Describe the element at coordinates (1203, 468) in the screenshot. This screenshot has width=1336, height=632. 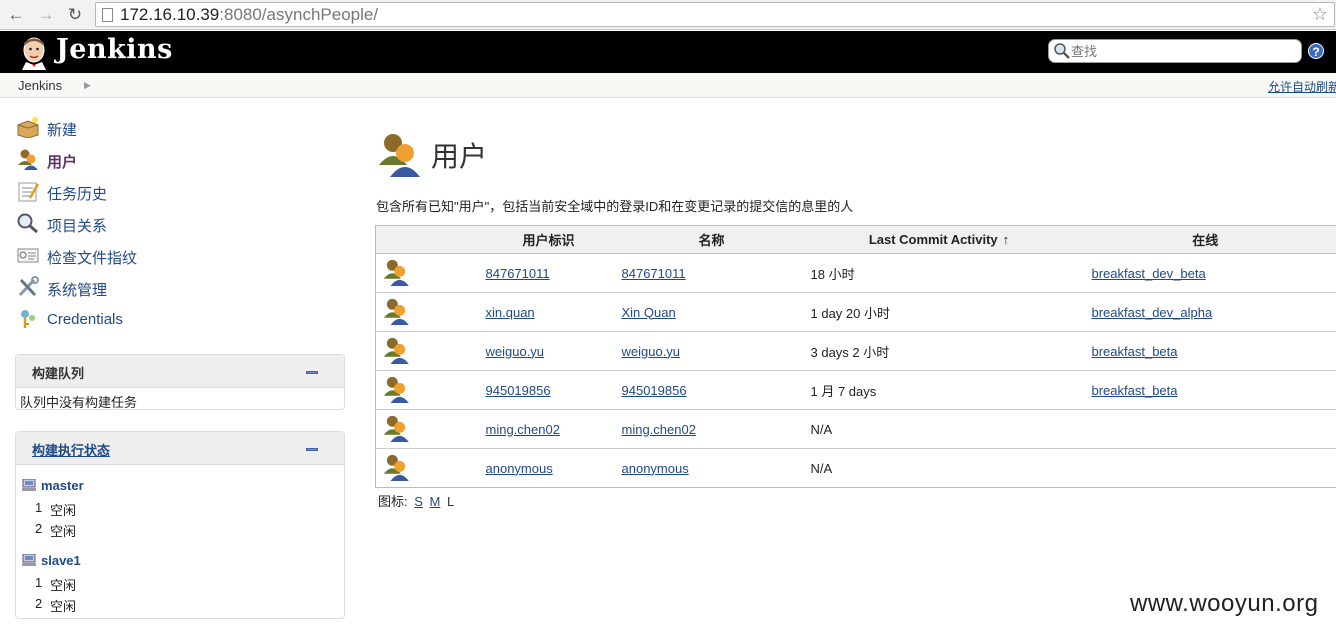
I see `on-cell` at that location.